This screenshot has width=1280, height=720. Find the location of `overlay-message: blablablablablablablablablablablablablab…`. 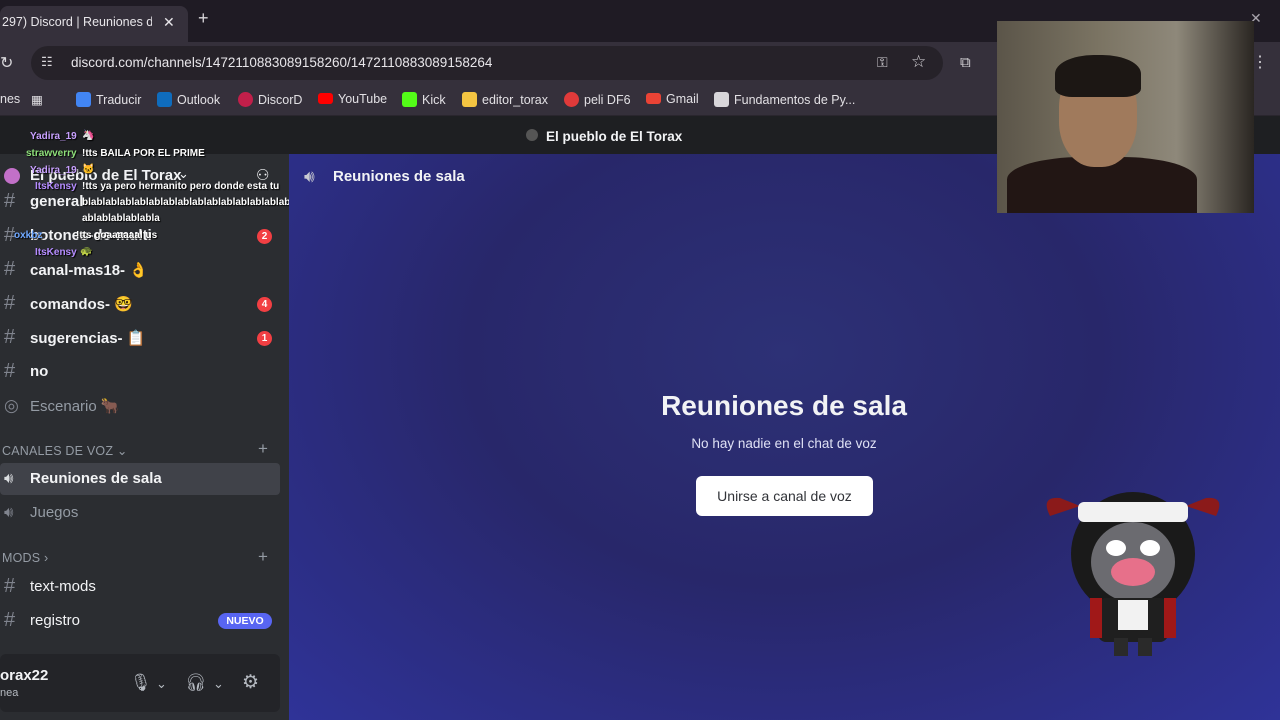

overlay-message: blablablablablablablablablablablablablab… is located at coordinates (195, 202).